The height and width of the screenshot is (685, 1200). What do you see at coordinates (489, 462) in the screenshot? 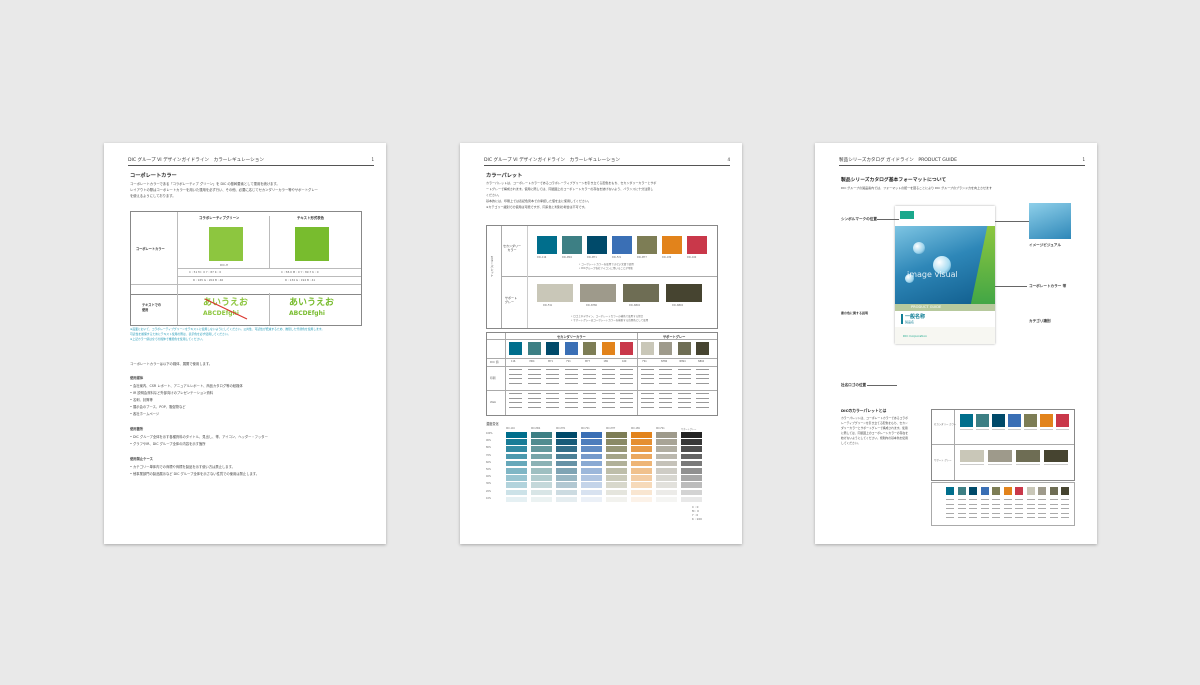
I see `ramp-percent: 60%` at bounding box center [489, 462].